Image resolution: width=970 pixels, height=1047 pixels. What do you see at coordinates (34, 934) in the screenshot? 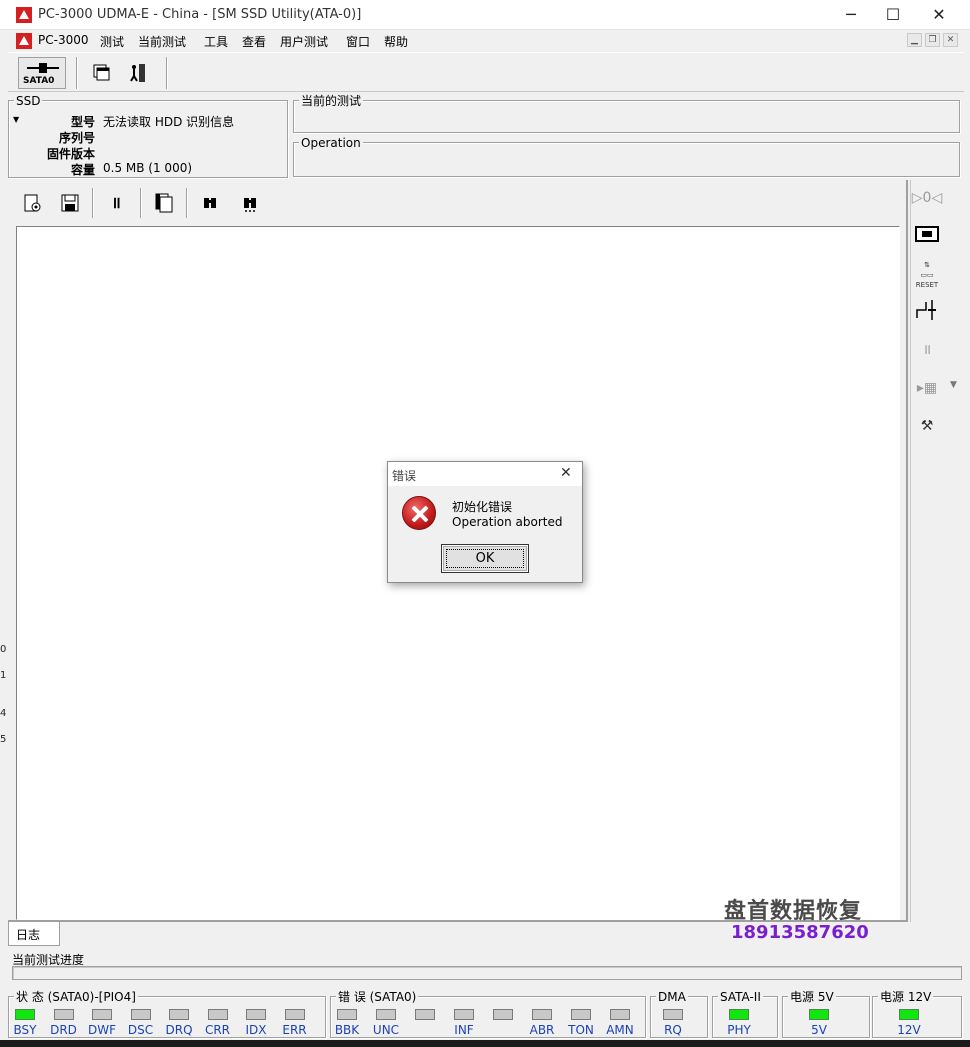
I see `tab-log: 日志` at bounding box center [34, 934].